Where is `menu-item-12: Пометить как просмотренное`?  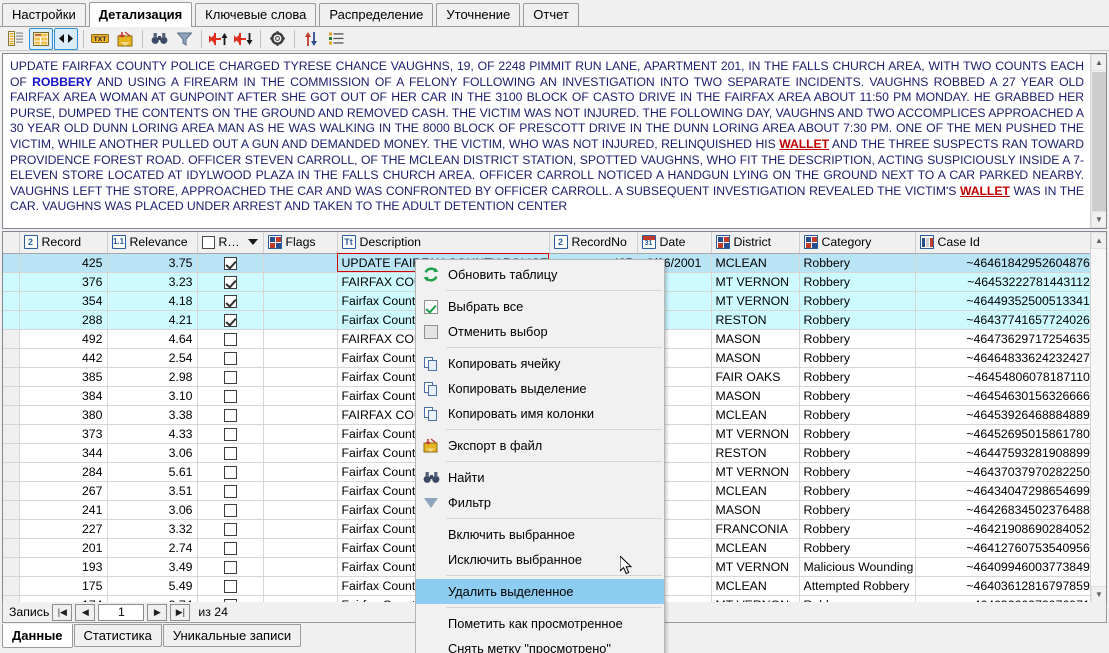 menu-item-12: Пометить как просмотренное is located at coordinates (540, 623).